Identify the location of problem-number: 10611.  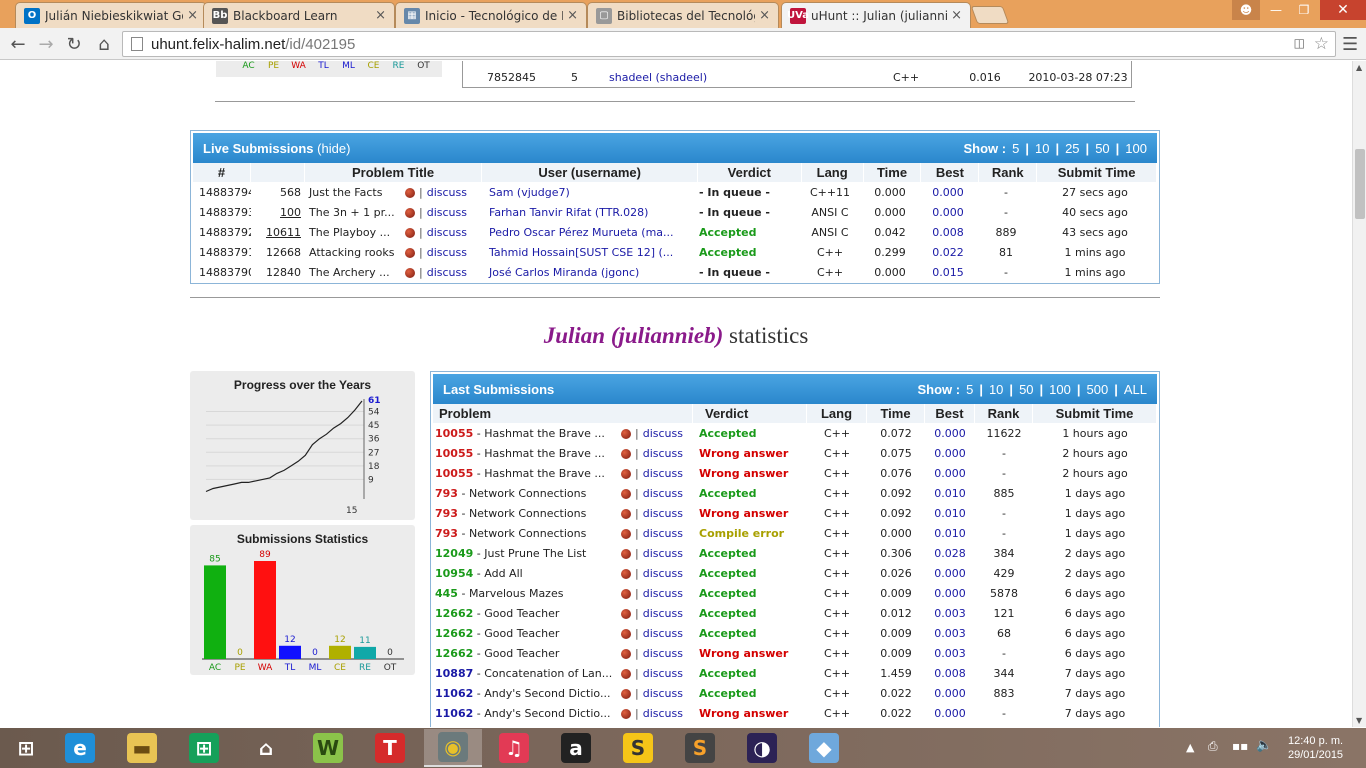
(278, 232).